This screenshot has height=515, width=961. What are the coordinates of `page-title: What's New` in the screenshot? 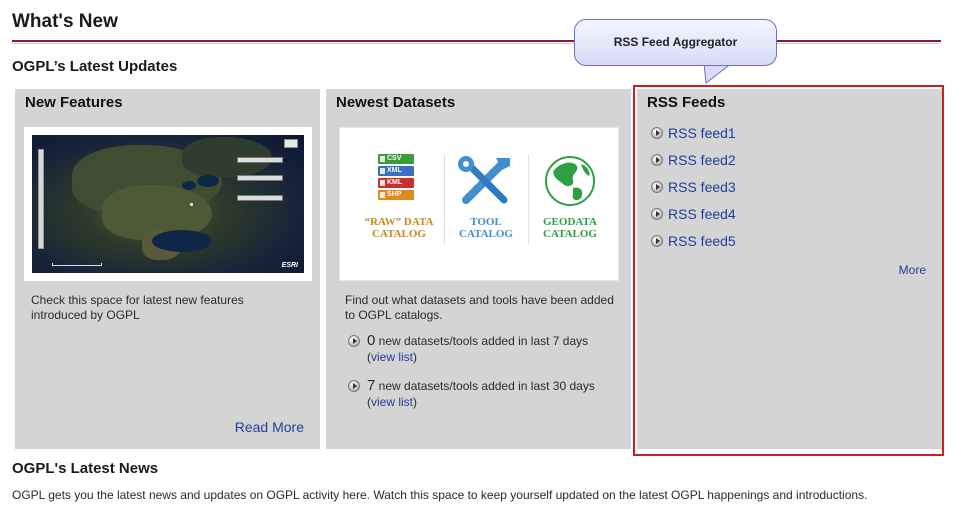 It's located at (65, 21).